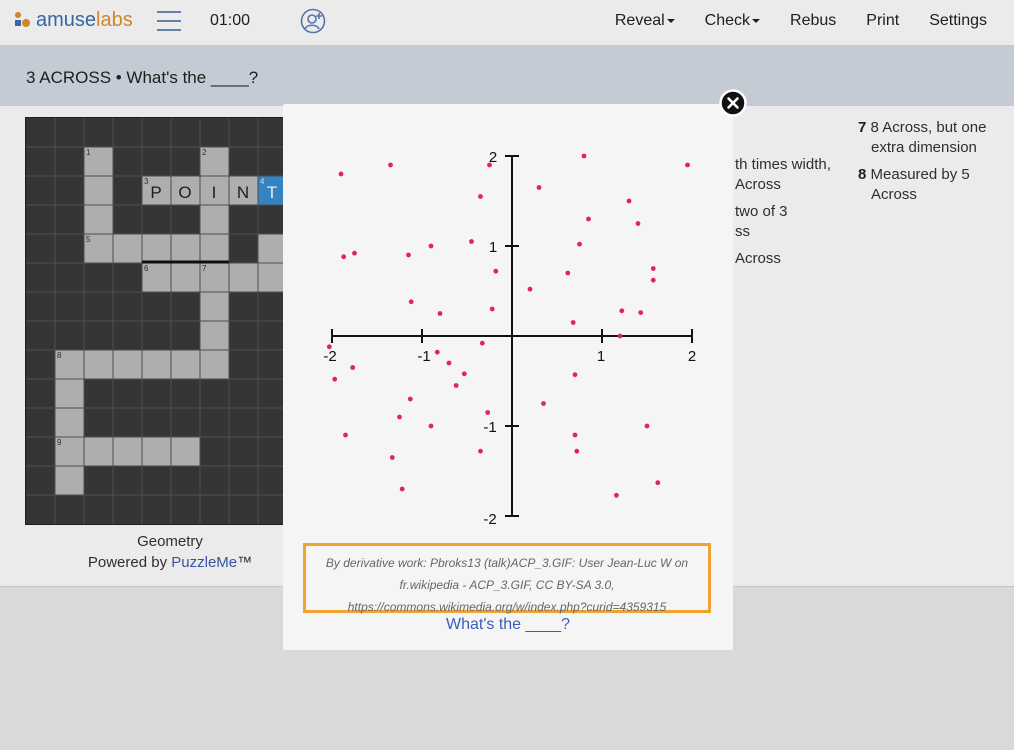 The image size is (1014, 750). I want to click on close-icon, so click(733, 103).